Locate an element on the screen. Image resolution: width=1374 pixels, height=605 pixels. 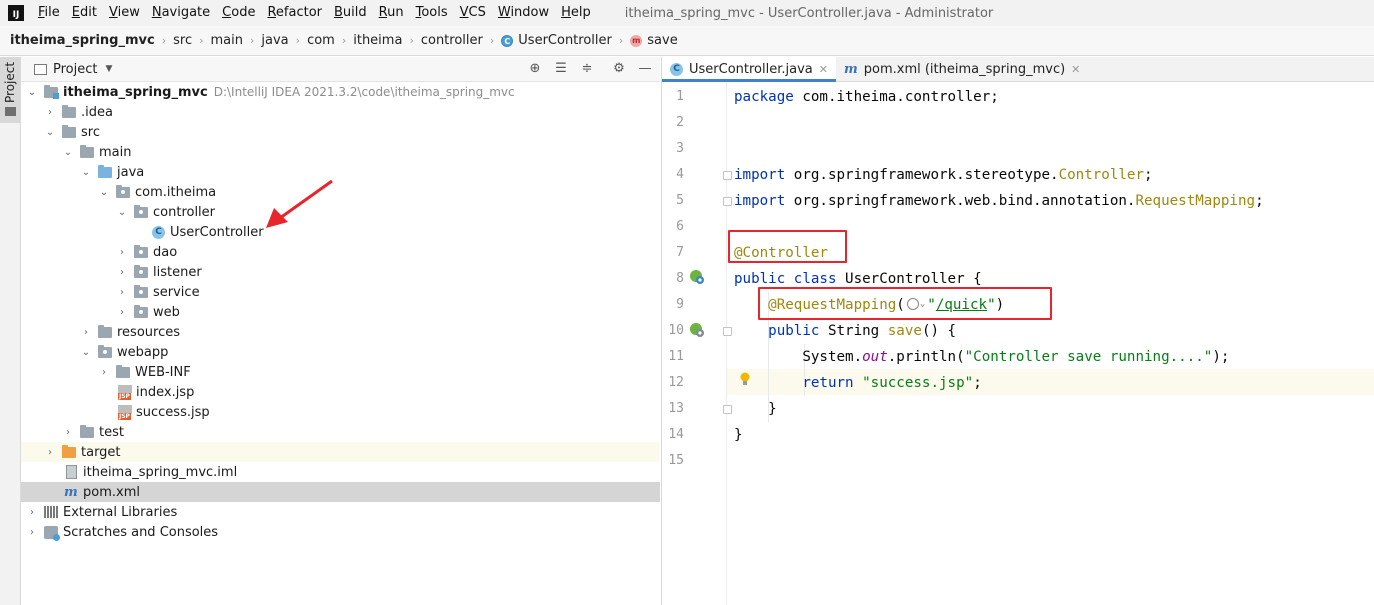
tree-item-dao: › dao is located at coordinates (340, 252).